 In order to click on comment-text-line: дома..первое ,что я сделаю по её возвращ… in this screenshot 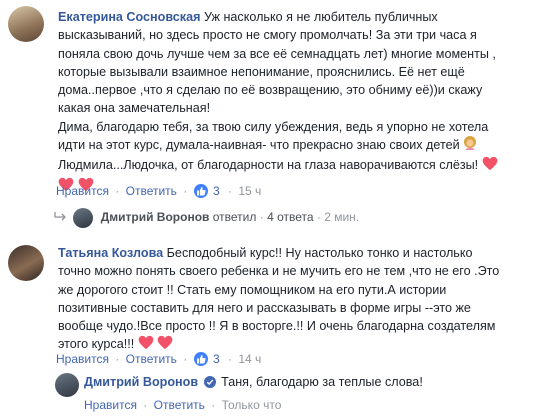, I will do `click(270, 90)`.